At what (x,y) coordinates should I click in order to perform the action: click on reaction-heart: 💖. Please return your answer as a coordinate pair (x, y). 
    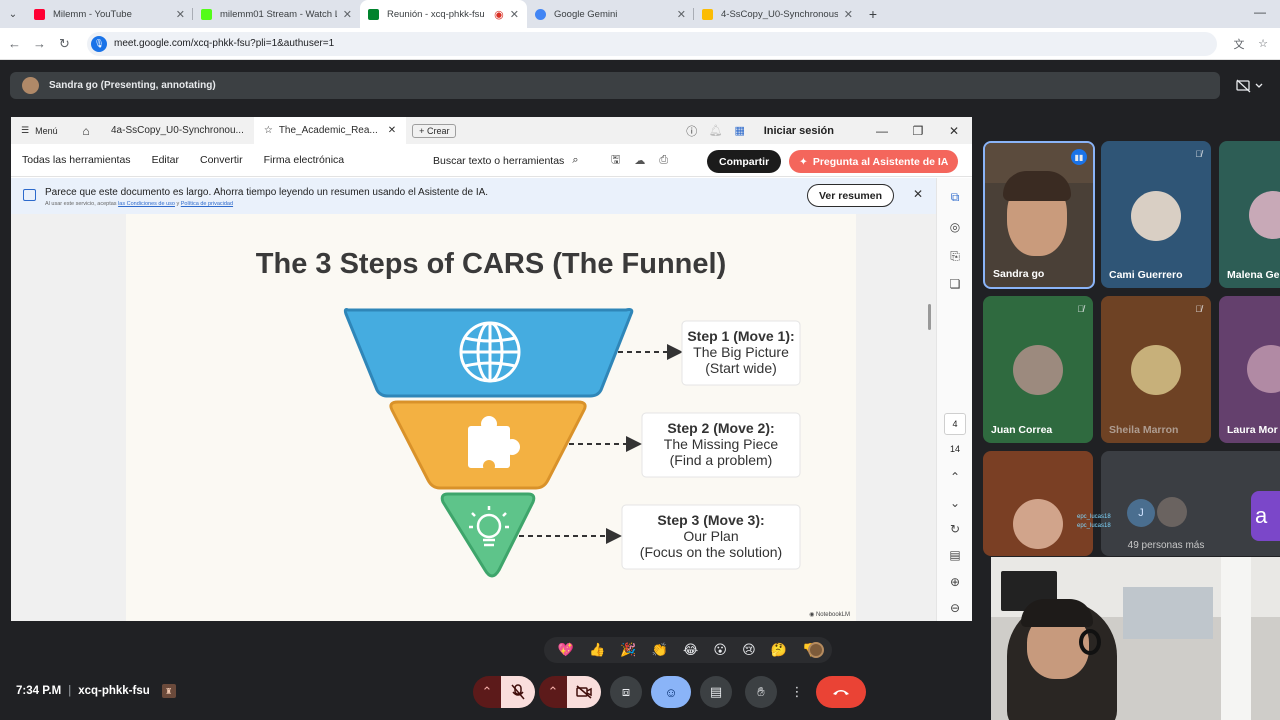
    Looking at the image, I should click on (566, 650).